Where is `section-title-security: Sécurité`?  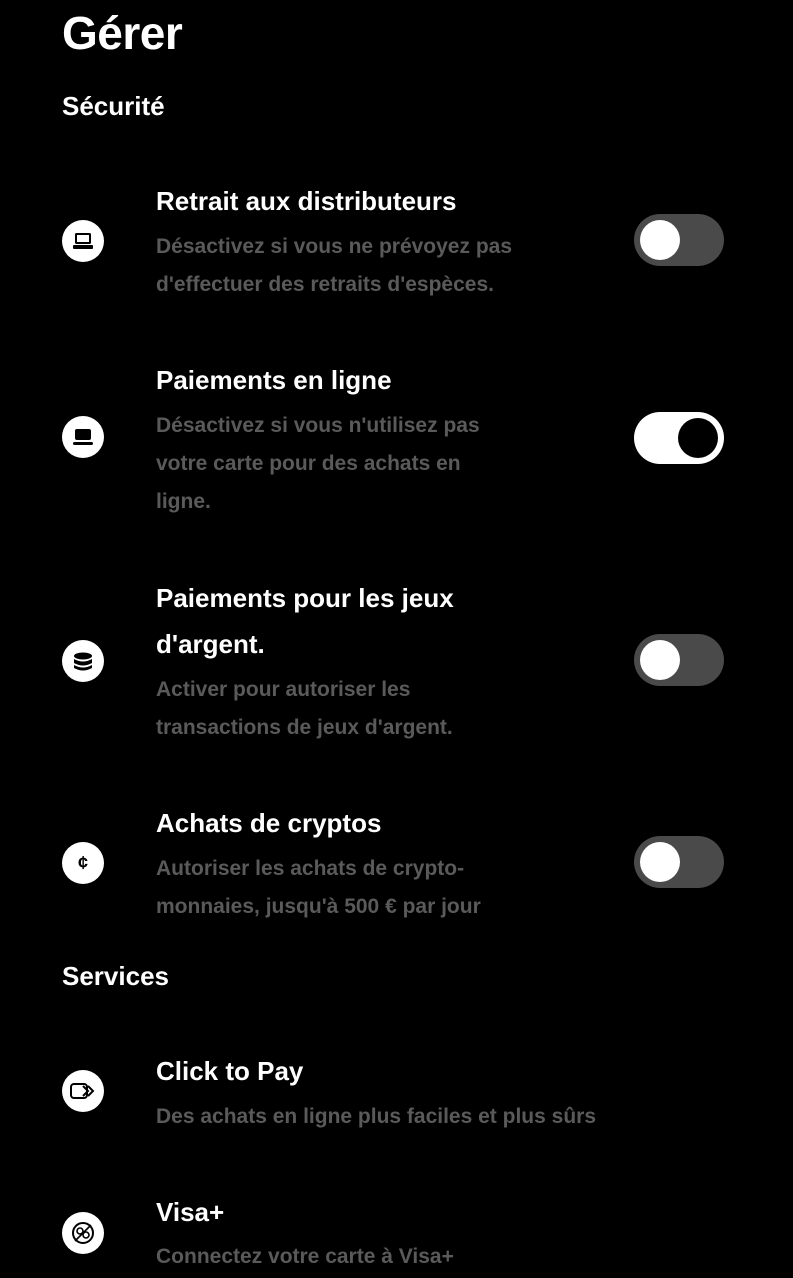
section-title-security: Sécurité is located at coordinates (113, 106).